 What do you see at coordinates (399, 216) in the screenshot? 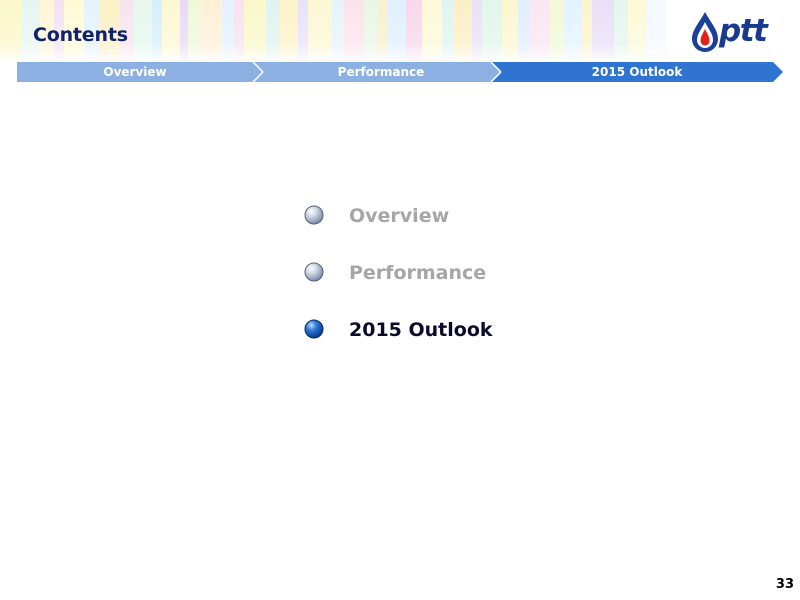
I see `agenda-item-label: Overview` at bounding box center [399, 216].